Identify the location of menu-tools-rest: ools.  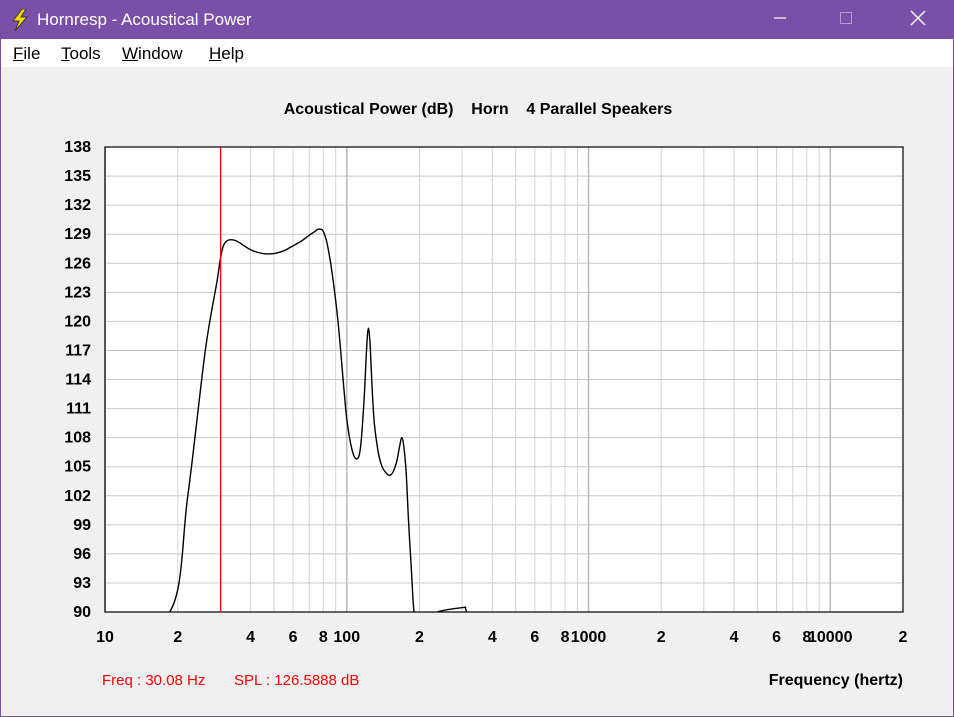
(85, 53).